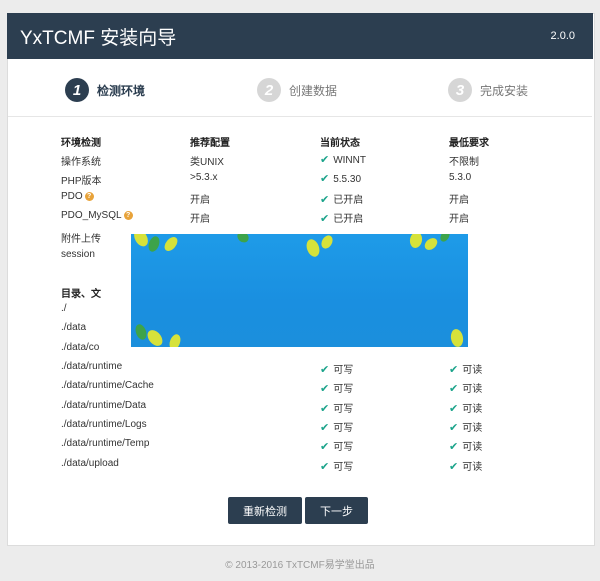  What do you see at coordinates (90, 463) in the screenshot?
I see `dir-path: ./data/upload` at bounding box center [90, 463].